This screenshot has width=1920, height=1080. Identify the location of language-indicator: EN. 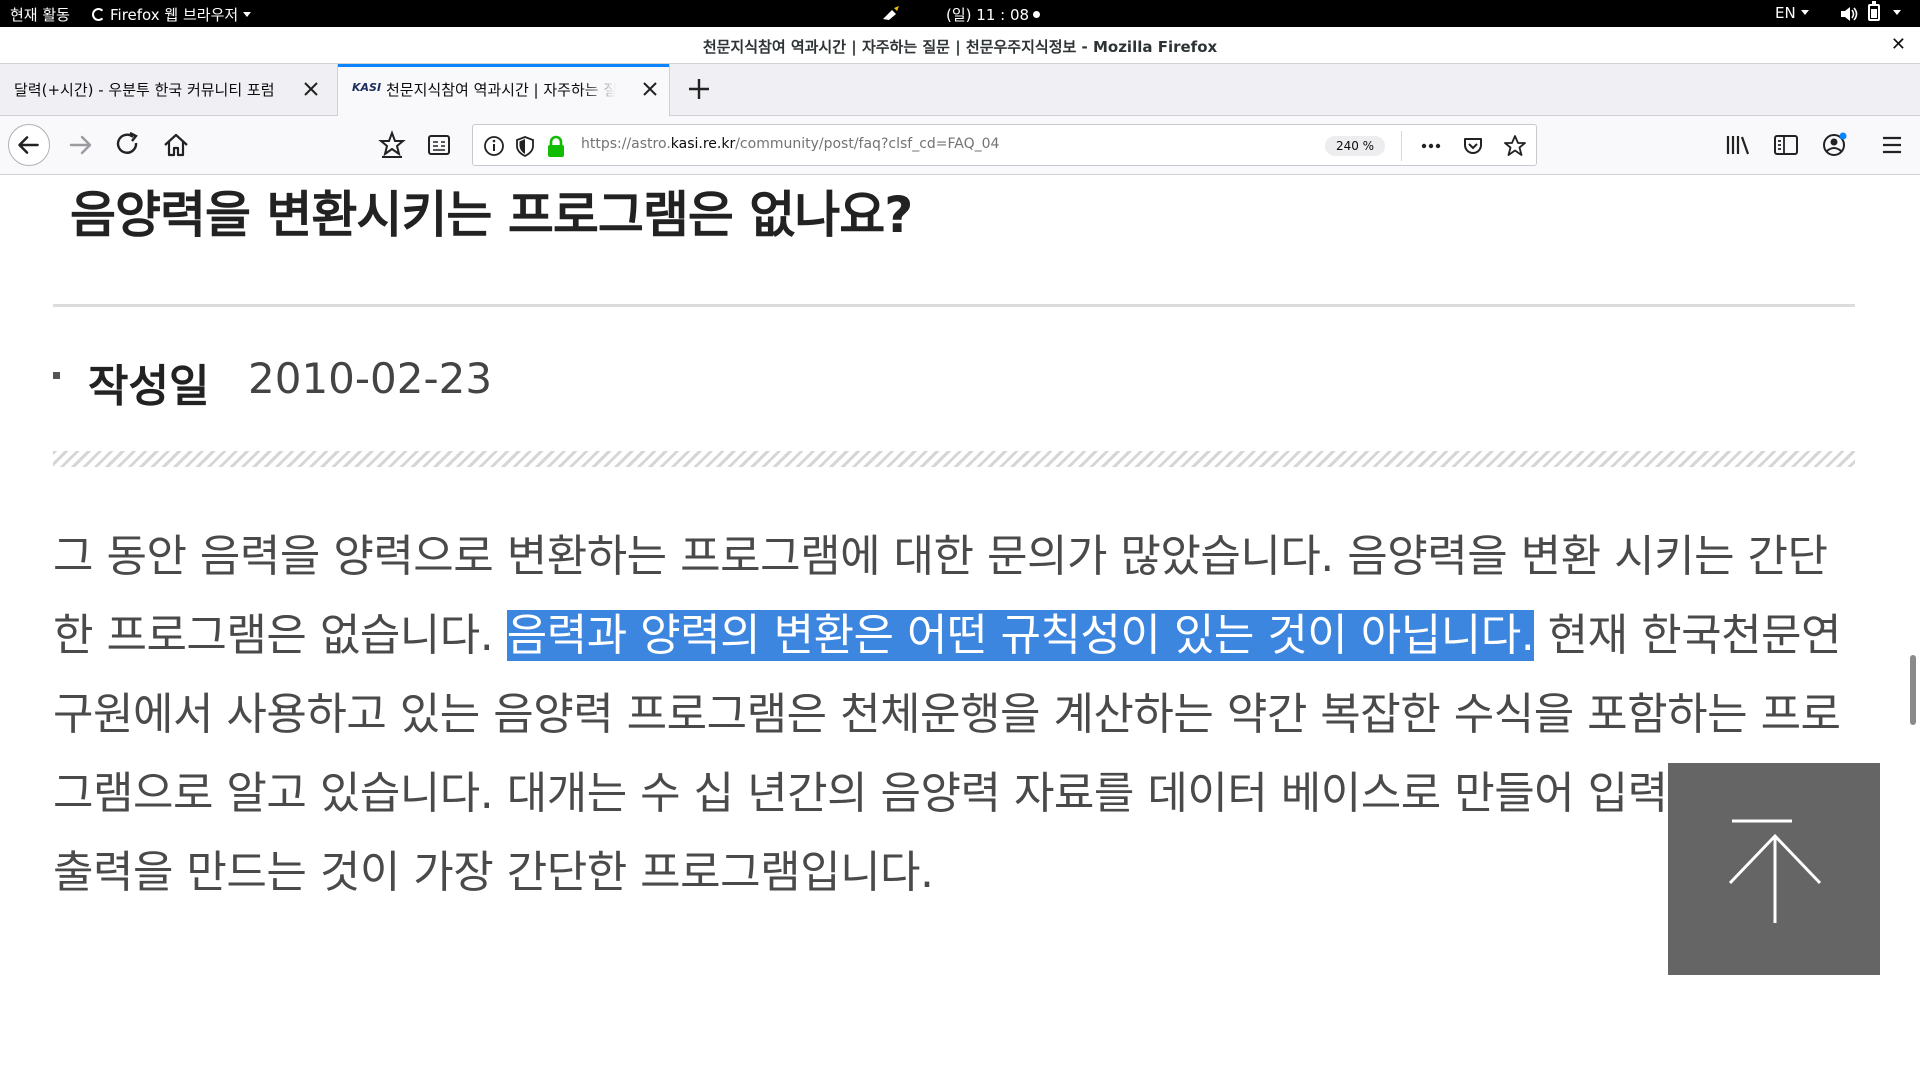
(1792, 13).